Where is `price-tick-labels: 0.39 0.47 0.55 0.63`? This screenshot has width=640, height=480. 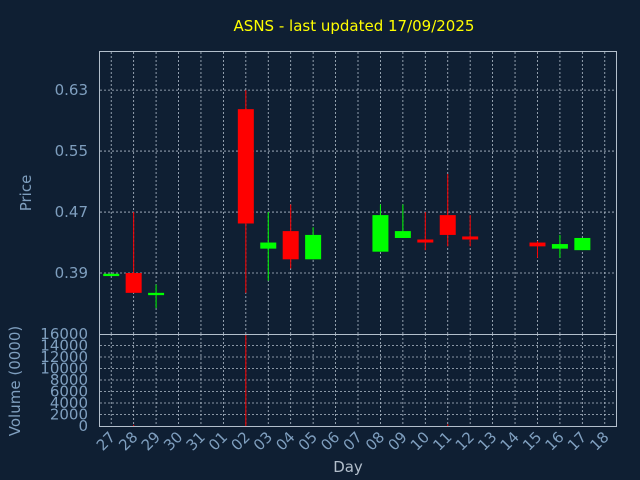 price-tick-labels: 0.39 0.47 0.55 0.63 is located at coordinates (71, 181).